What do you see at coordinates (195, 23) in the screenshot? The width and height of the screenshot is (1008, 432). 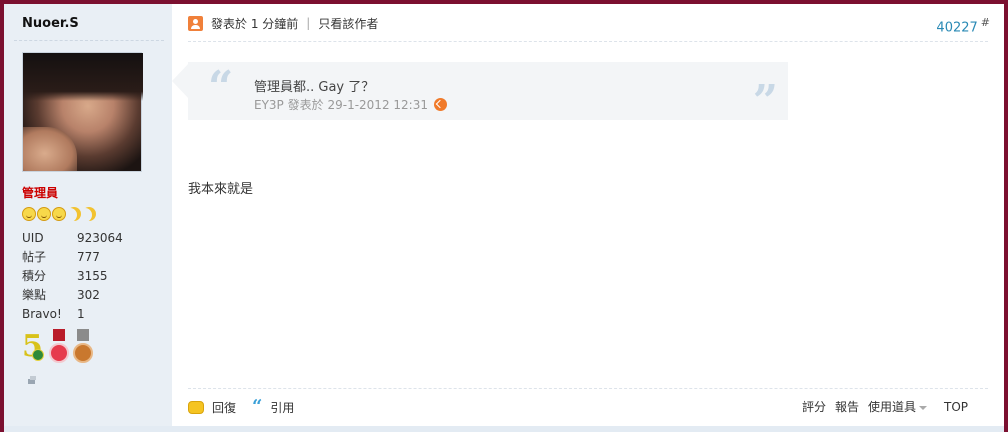 I see `user-icon` at bounding box center [195, 23].